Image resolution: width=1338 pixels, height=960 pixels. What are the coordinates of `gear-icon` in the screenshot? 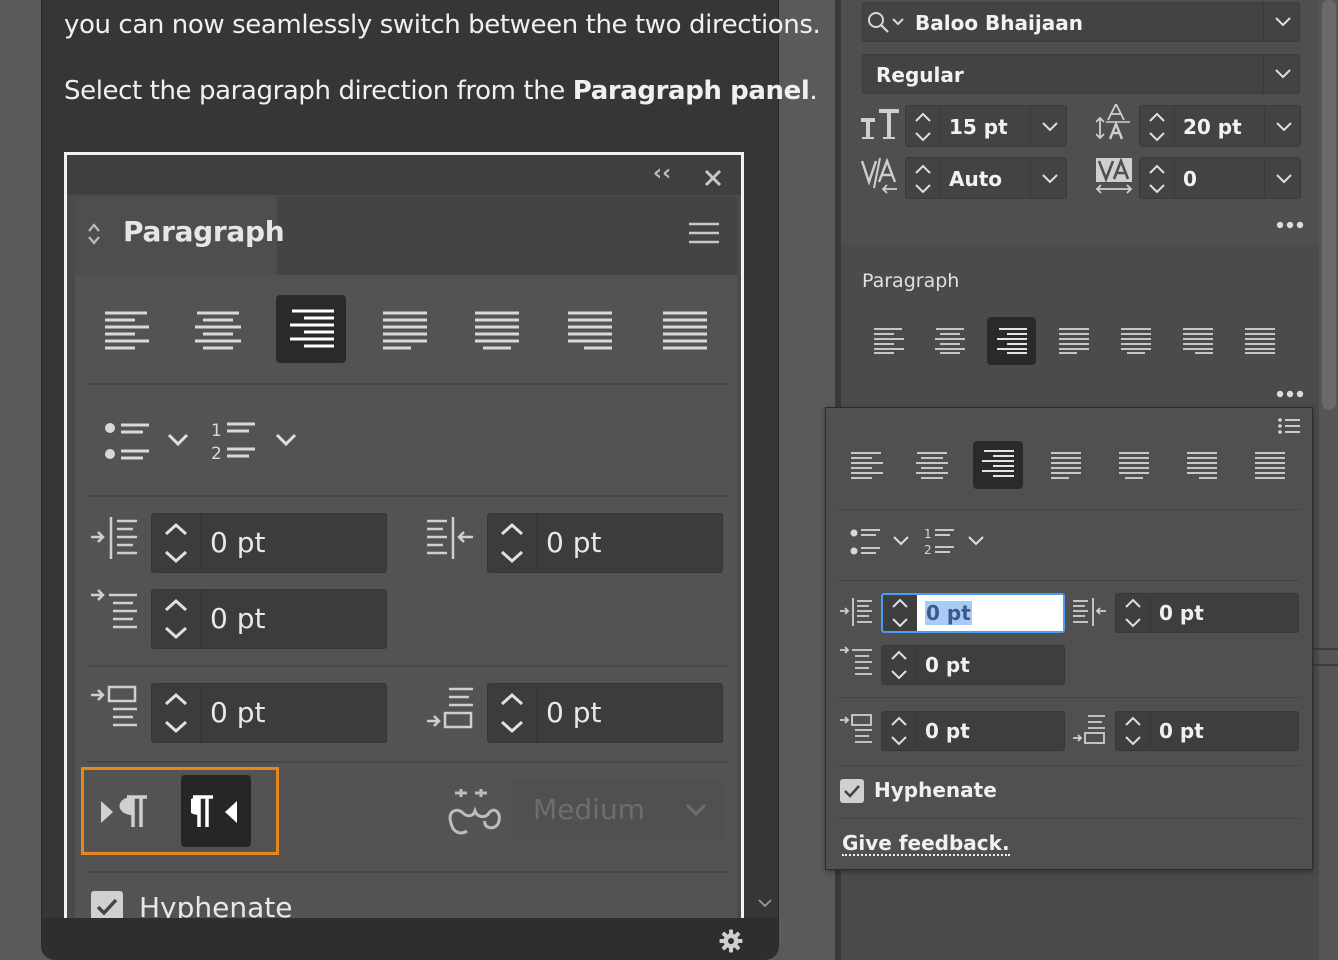 It's located at (731, 941).